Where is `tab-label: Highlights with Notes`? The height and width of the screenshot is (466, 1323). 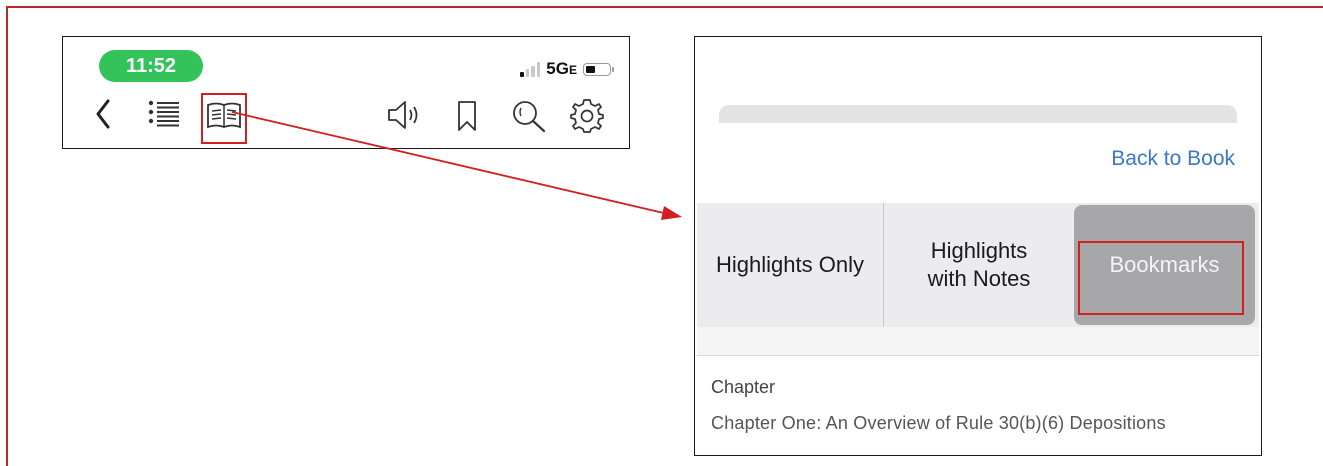
tab-label: Highlights with Notes is located at coordinates (979, 264).